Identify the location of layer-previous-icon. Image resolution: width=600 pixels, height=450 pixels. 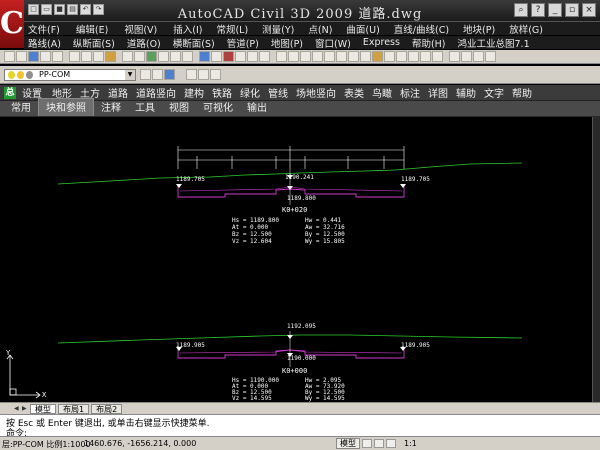
(157, 74).